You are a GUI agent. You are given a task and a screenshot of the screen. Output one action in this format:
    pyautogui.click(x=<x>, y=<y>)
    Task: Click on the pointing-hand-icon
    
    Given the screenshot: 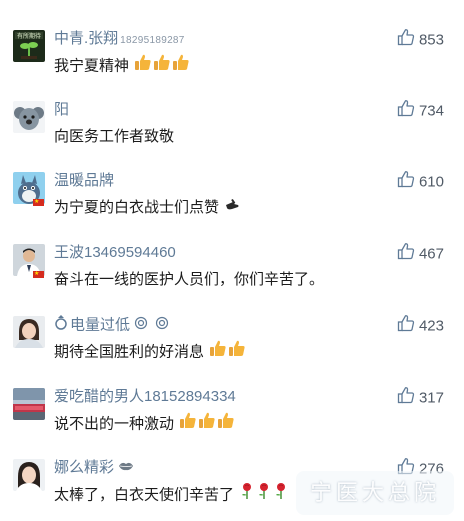 What is the action you would take?
    pyautogui.click(x=232, y=208)
    